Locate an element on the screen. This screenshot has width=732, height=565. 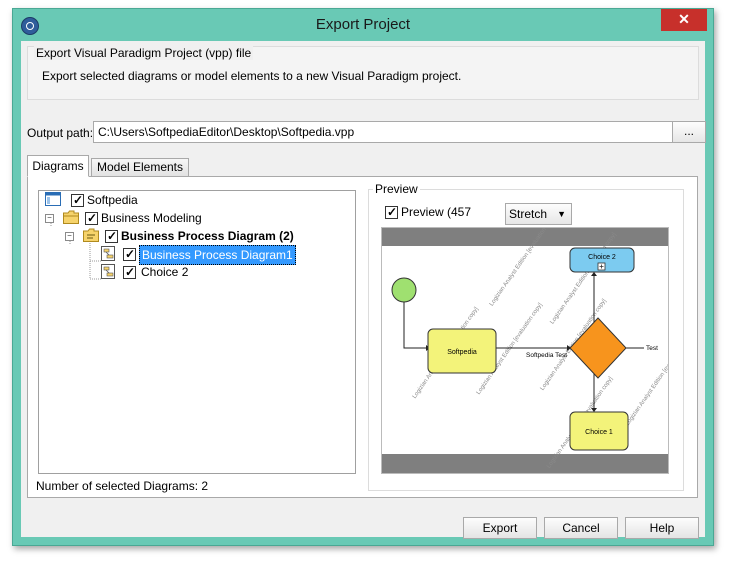
start-event-node is located at coordinates (404, 290).